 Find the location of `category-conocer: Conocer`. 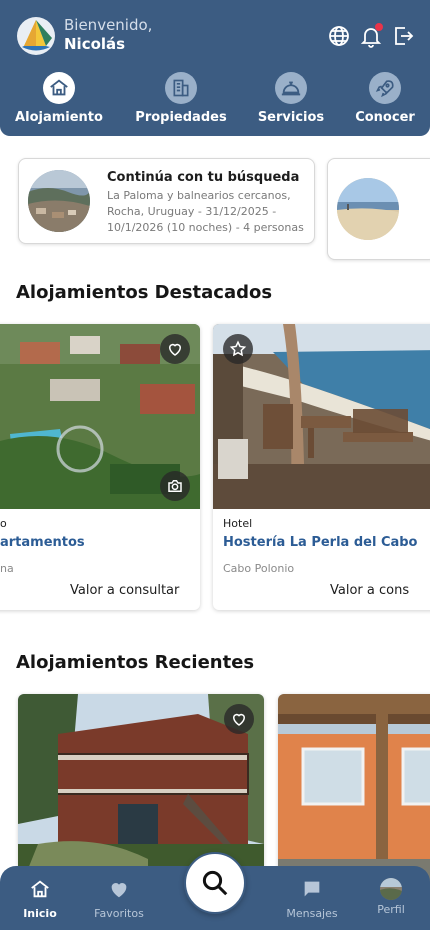

category-conocer: Conocer is located at coordinates (382, 98).